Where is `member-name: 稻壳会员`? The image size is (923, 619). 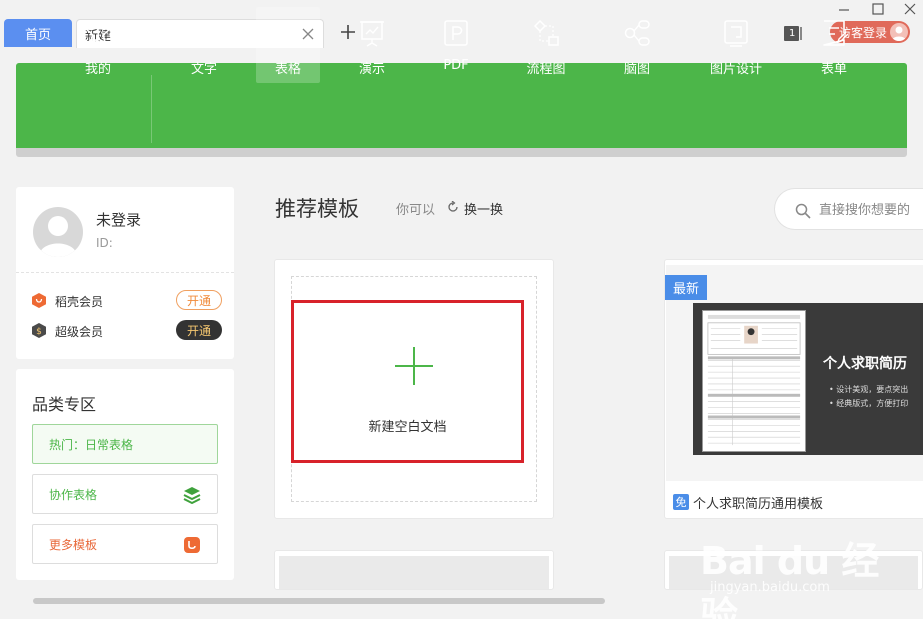 member-name: 稻壳会员 is located at coordinates (79, 302).